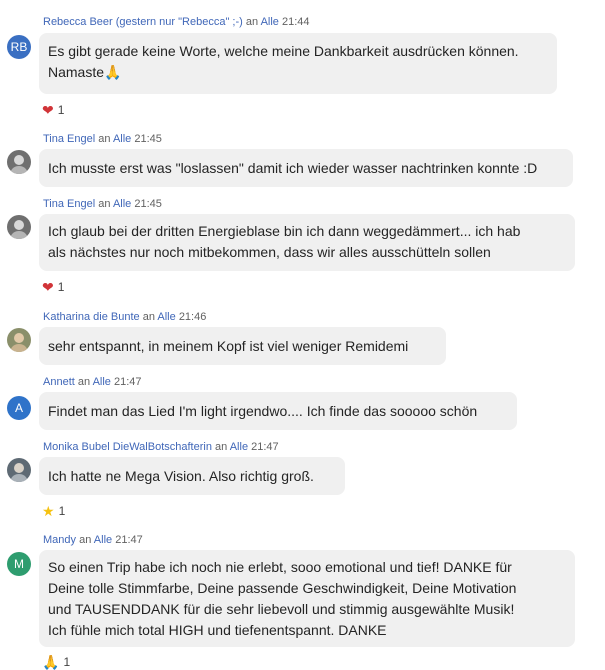 The width and height of the screenshot is (605, 670). What do you see at coordinates (192, 317) in the screenshot?
I see `timestamp: 21:46` at bounding box center [192, 317].